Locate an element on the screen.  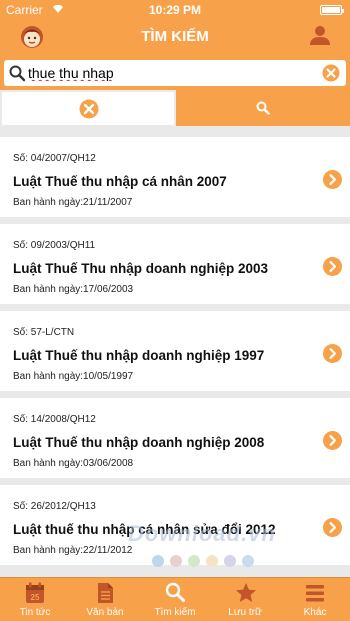
issue-date: Ban hành ngày:17/06/2003 is located at coordinates (73, 289).